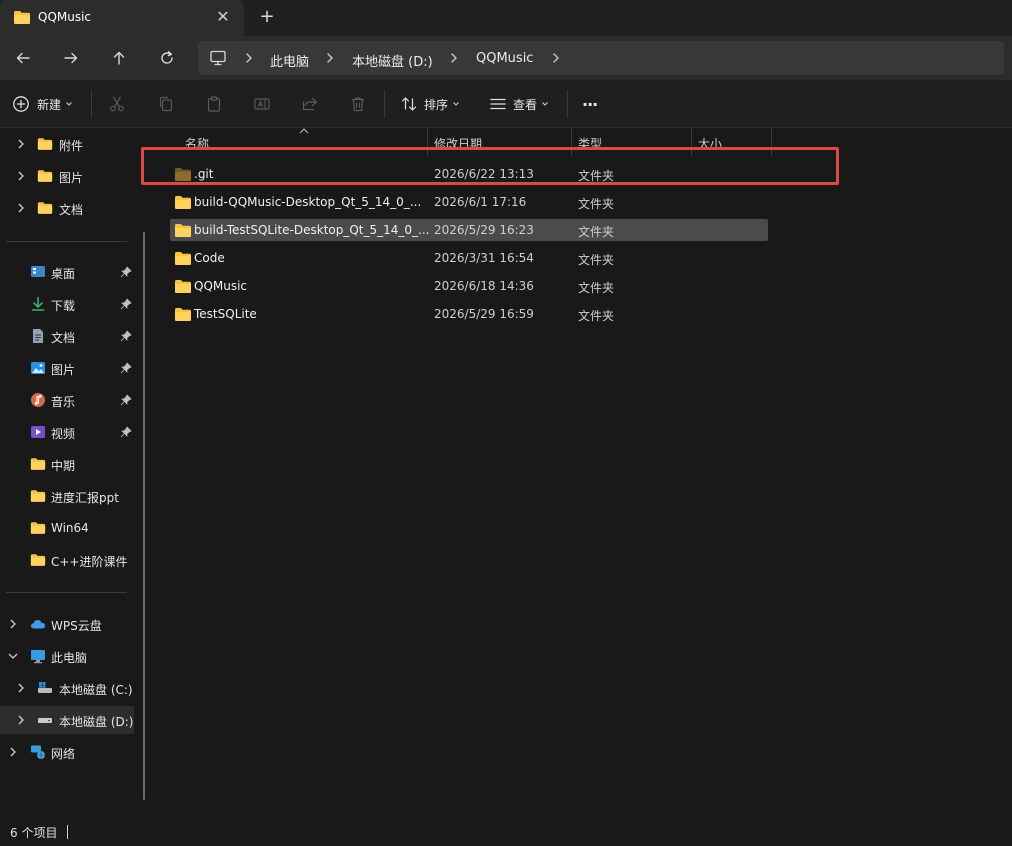 The image size is (1012, 846). What do you see at coordinates (42, 104) in the screenshot?
I see `new-button: 新建` at bounding box center [42, 104].